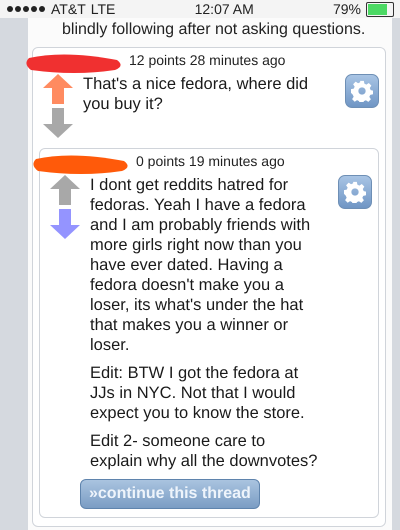 The height and width of the screenshot is (530, 400). What do you see at coordinates (196, 94) in the screenshot?
I see `comment-text: That's a nice fedora, where did you buy it?` at bounding box center [196, 94].